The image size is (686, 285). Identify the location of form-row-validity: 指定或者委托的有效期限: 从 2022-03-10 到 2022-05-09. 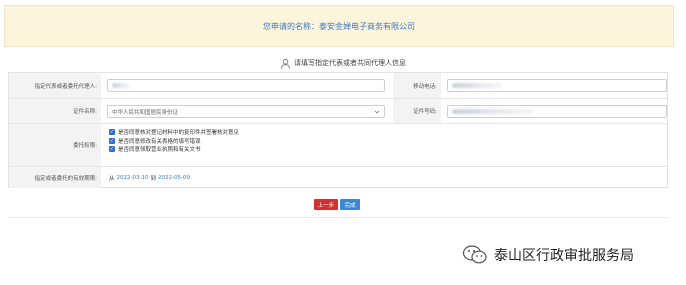
(338, 177).